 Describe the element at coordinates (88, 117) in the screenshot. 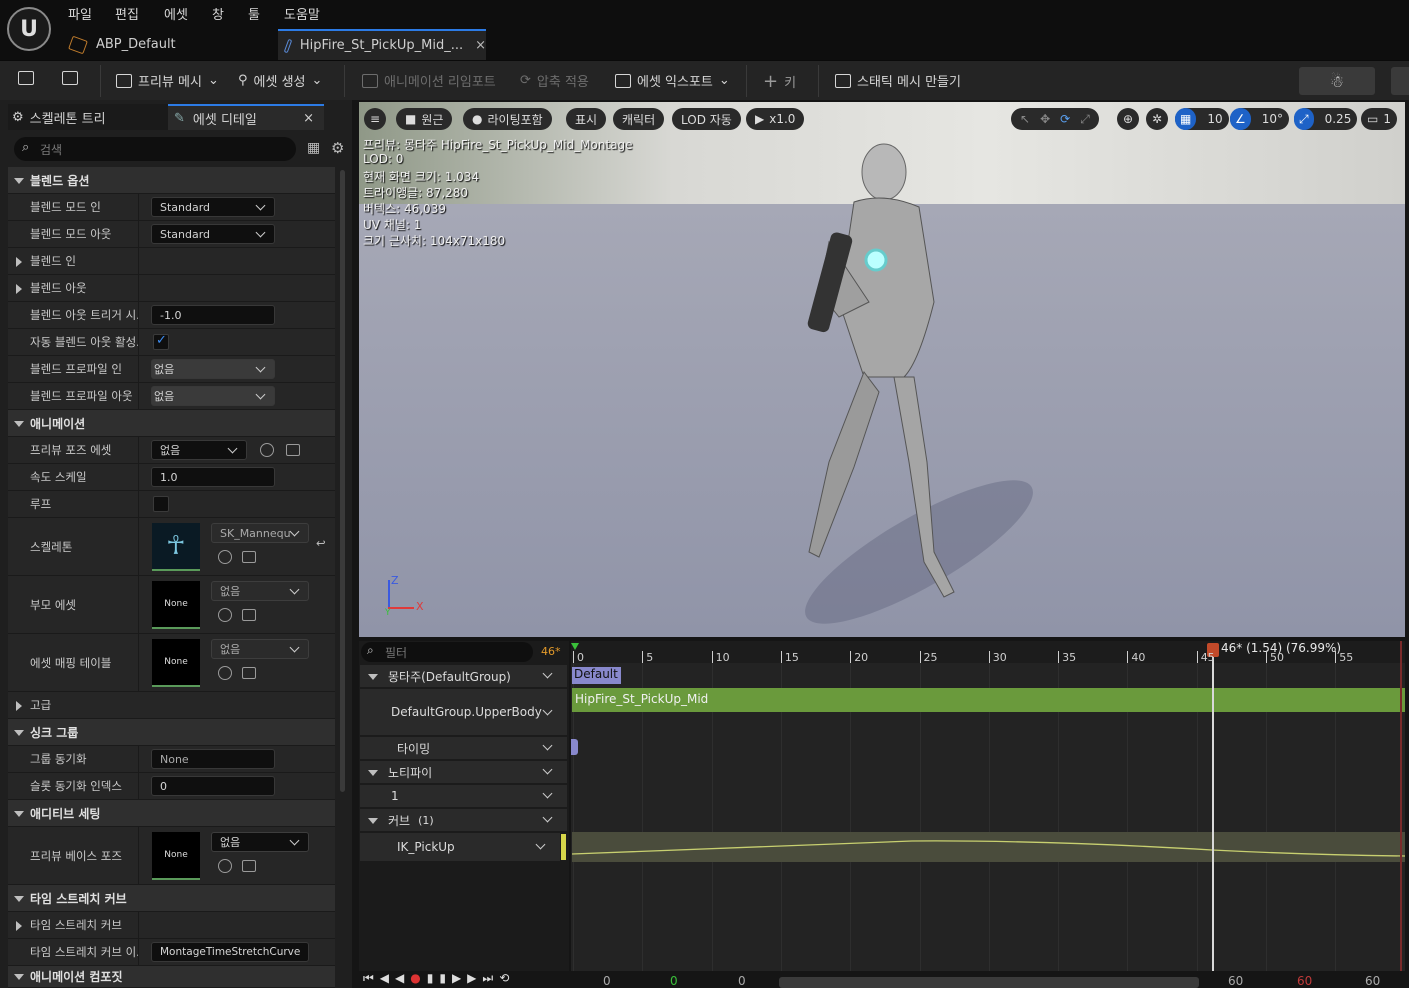

I see `tab-skeleton-tree: ⚙ 스켈레톤 트리` at that location.